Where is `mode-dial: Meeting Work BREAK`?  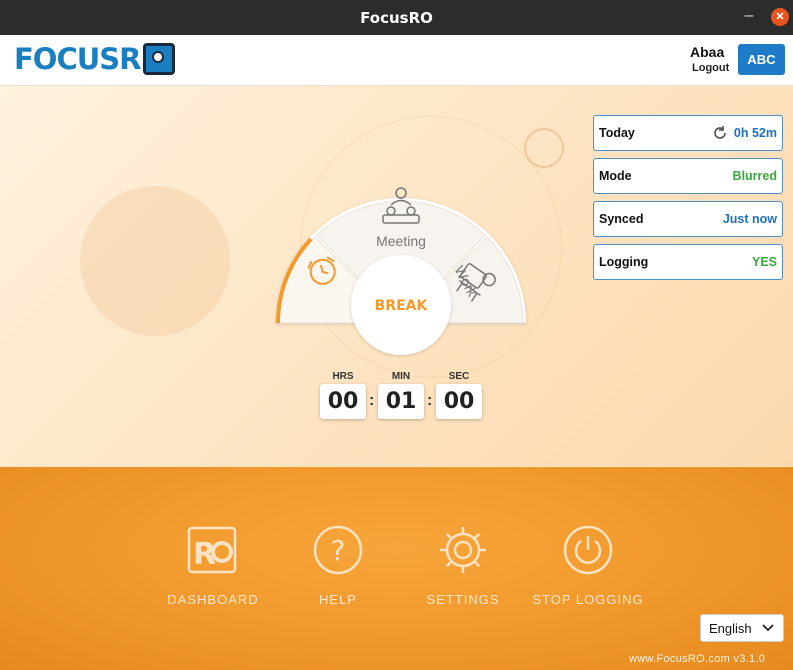
mode-dial: Meeting Work BREAK is located at coordinates (400, 271).